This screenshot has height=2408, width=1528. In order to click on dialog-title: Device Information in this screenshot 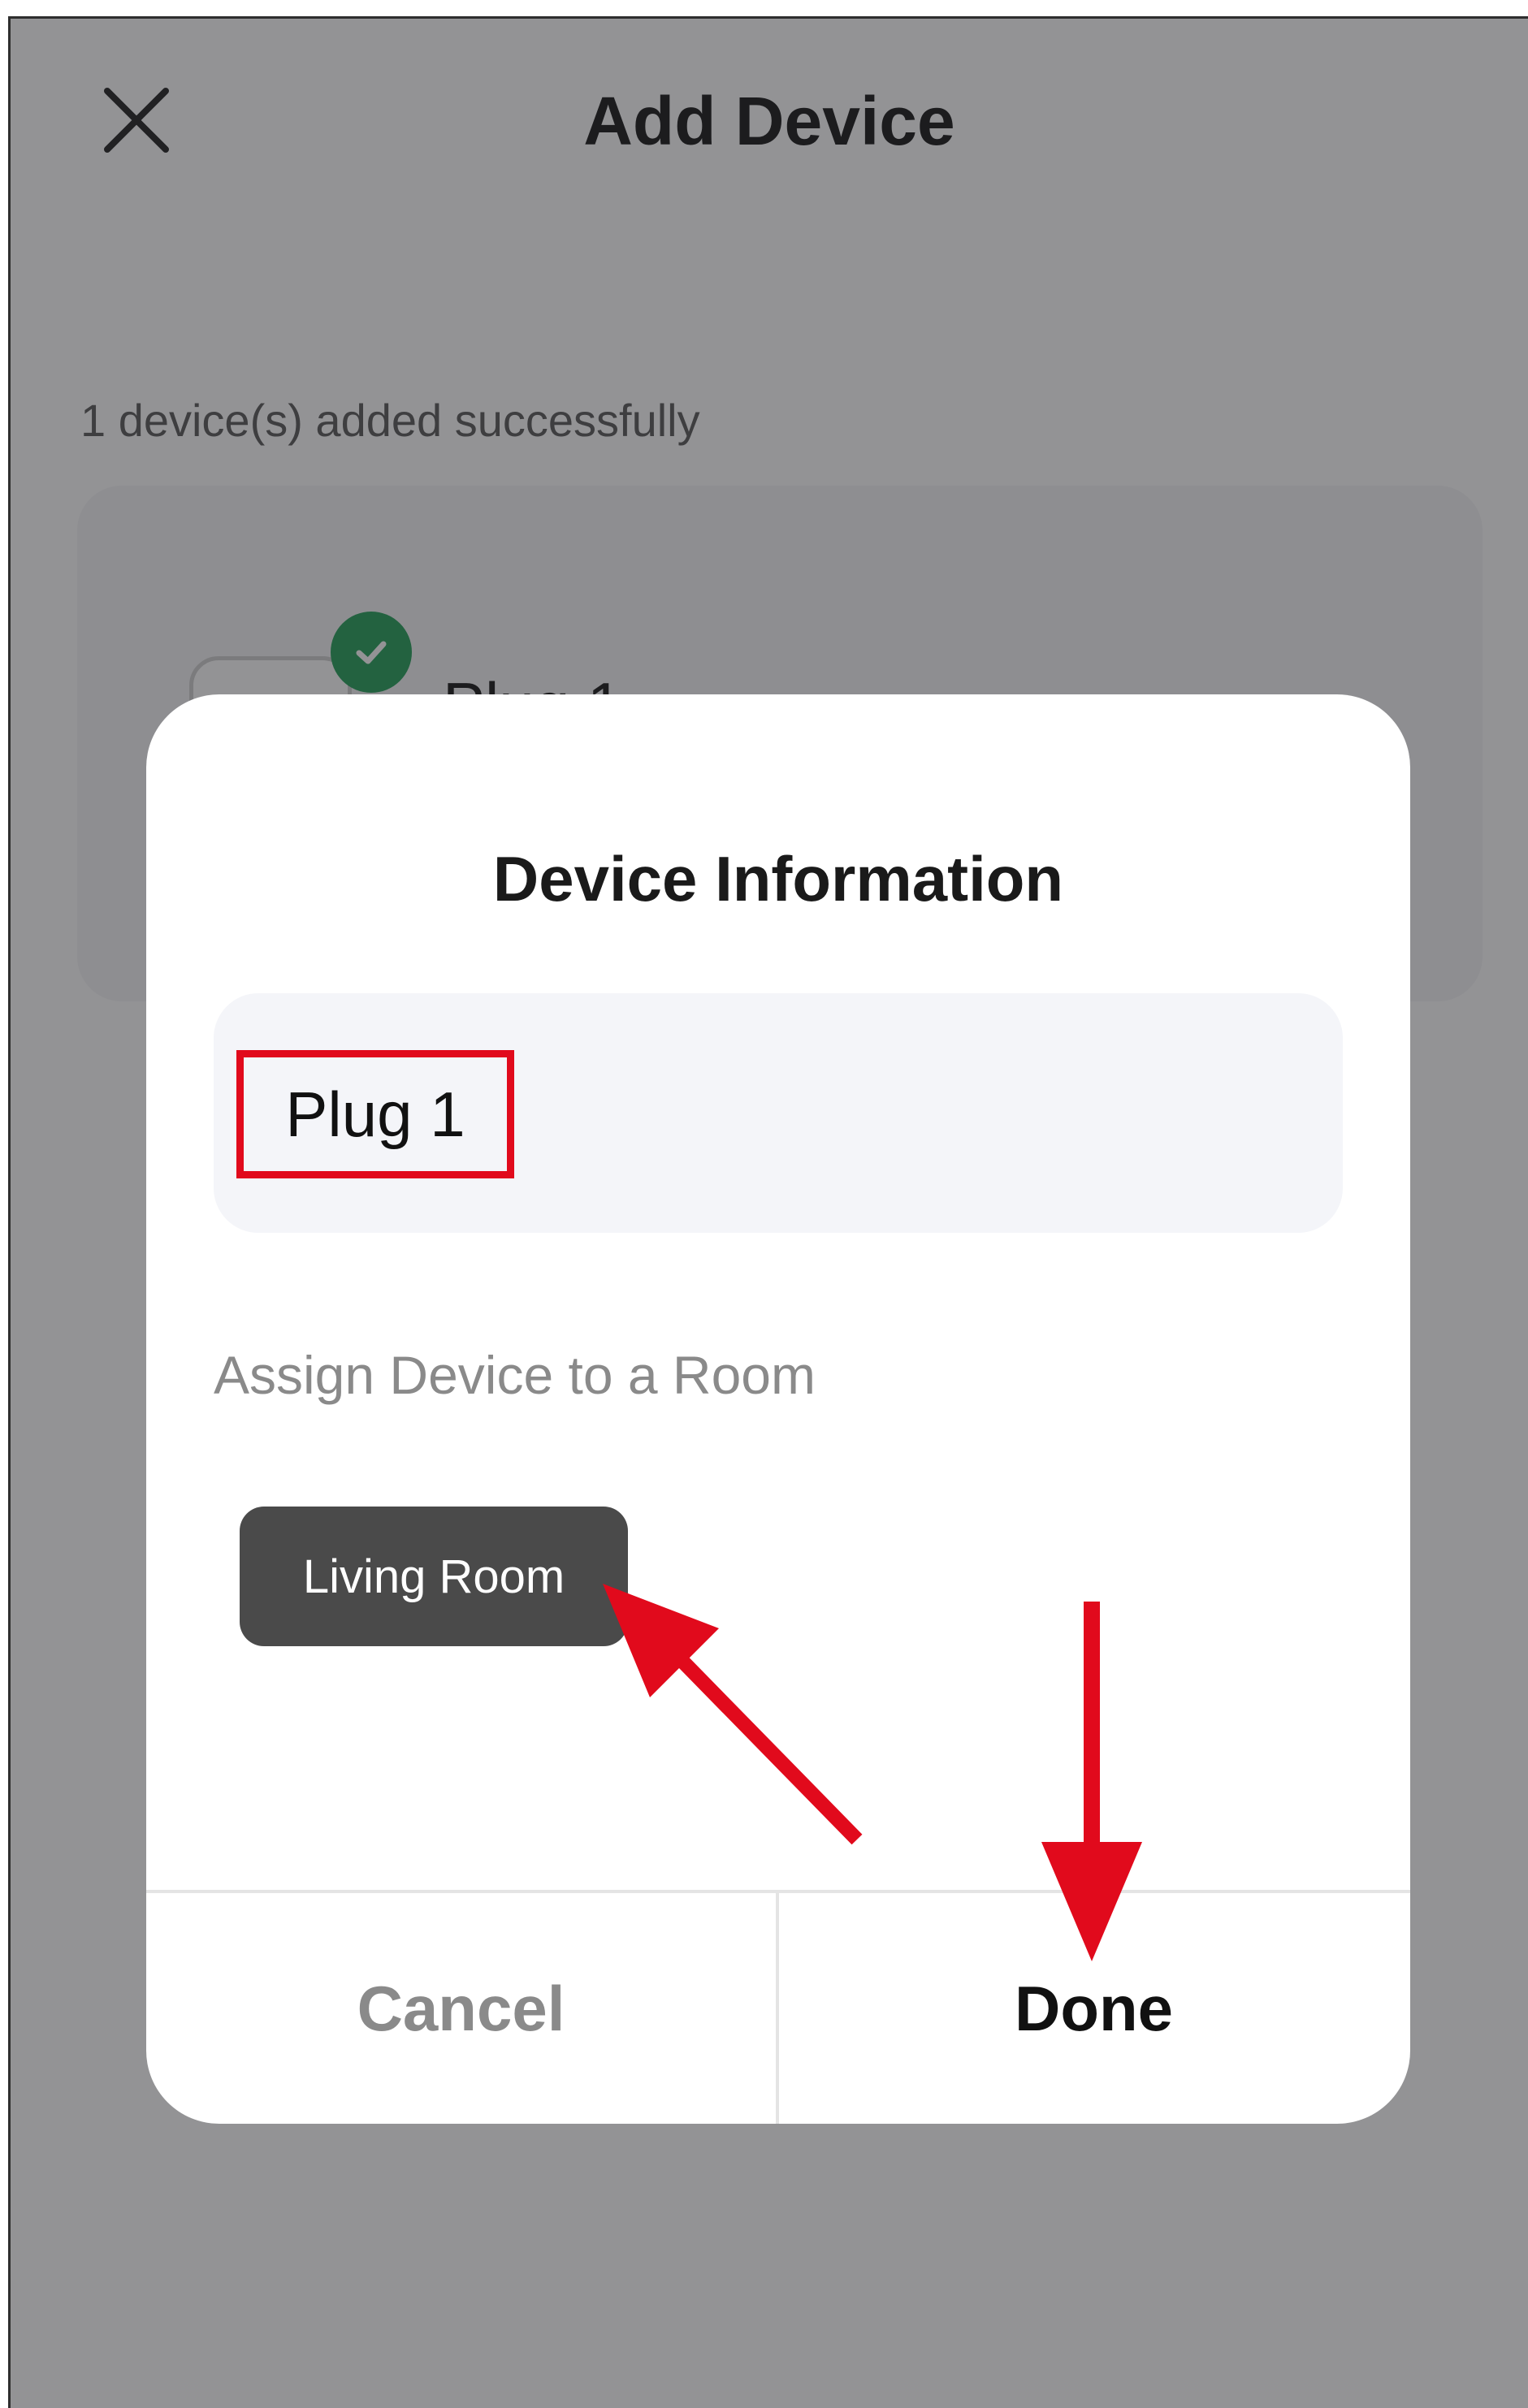, I will do `click(778, 879)`.